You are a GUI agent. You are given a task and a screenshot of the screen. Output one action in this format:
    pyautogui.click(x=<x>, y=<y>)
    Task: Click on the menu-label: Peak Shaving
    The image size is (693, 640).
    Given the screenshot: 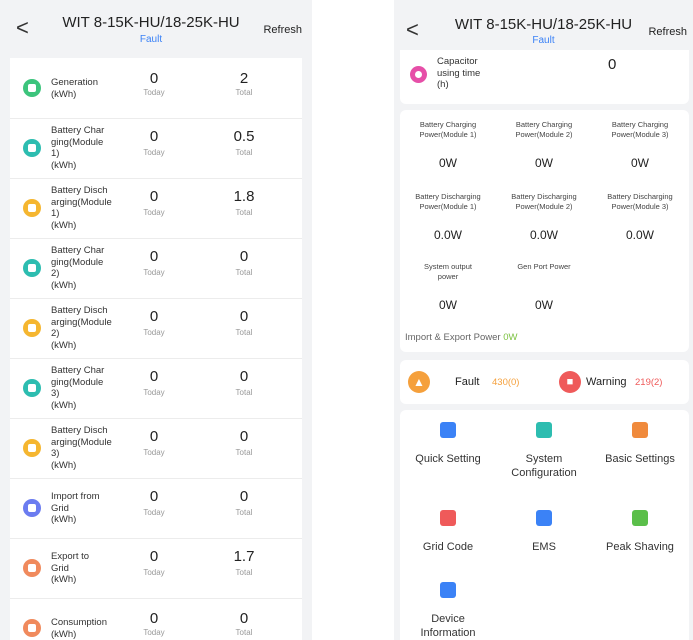 What is the action you would take?
    pyautogui.click(x=640, y=547)
    